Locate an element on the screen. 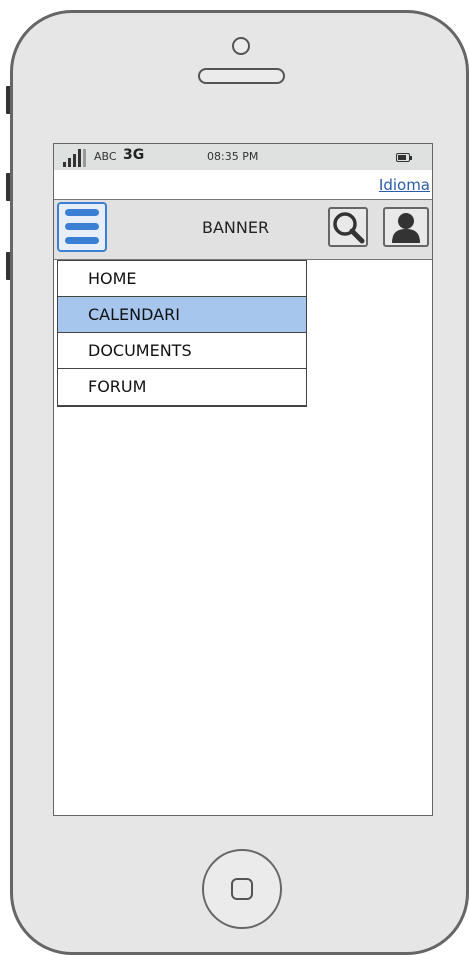 Image resolution: width=469 pixels, height=955 pixels. language-link: Idioma is located at coordinates (404, 185).